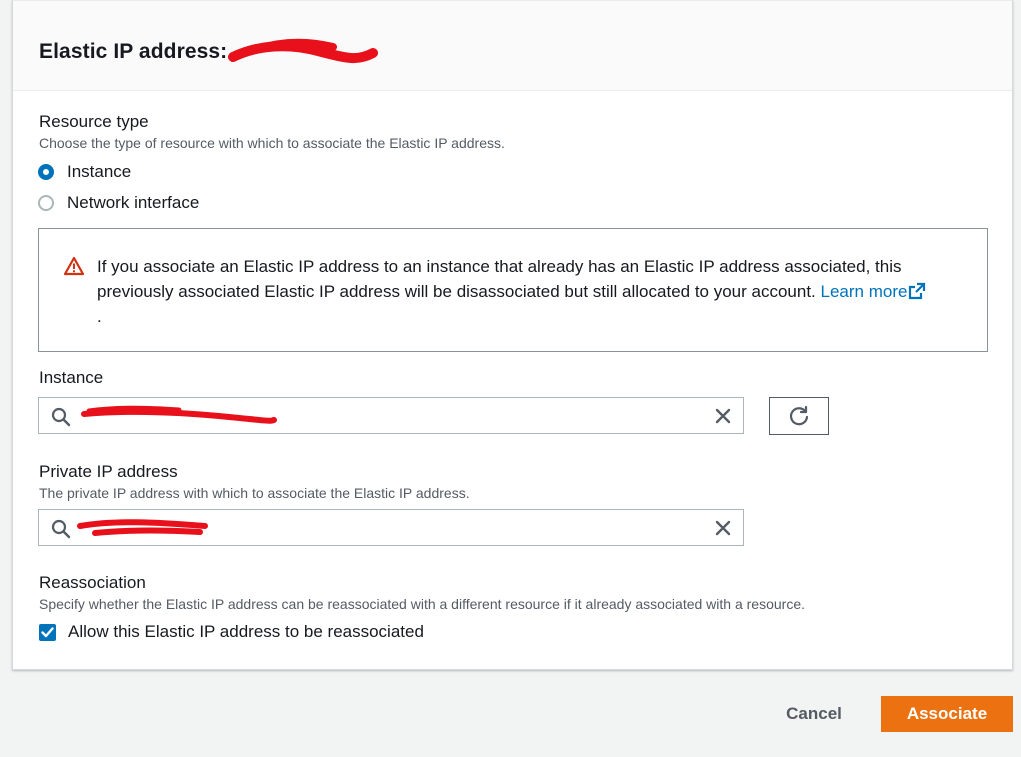 The image size is (1021, 757). Describe the element at coordinates (74, 266) in the screenshot. I see `warning-icon` at that location.